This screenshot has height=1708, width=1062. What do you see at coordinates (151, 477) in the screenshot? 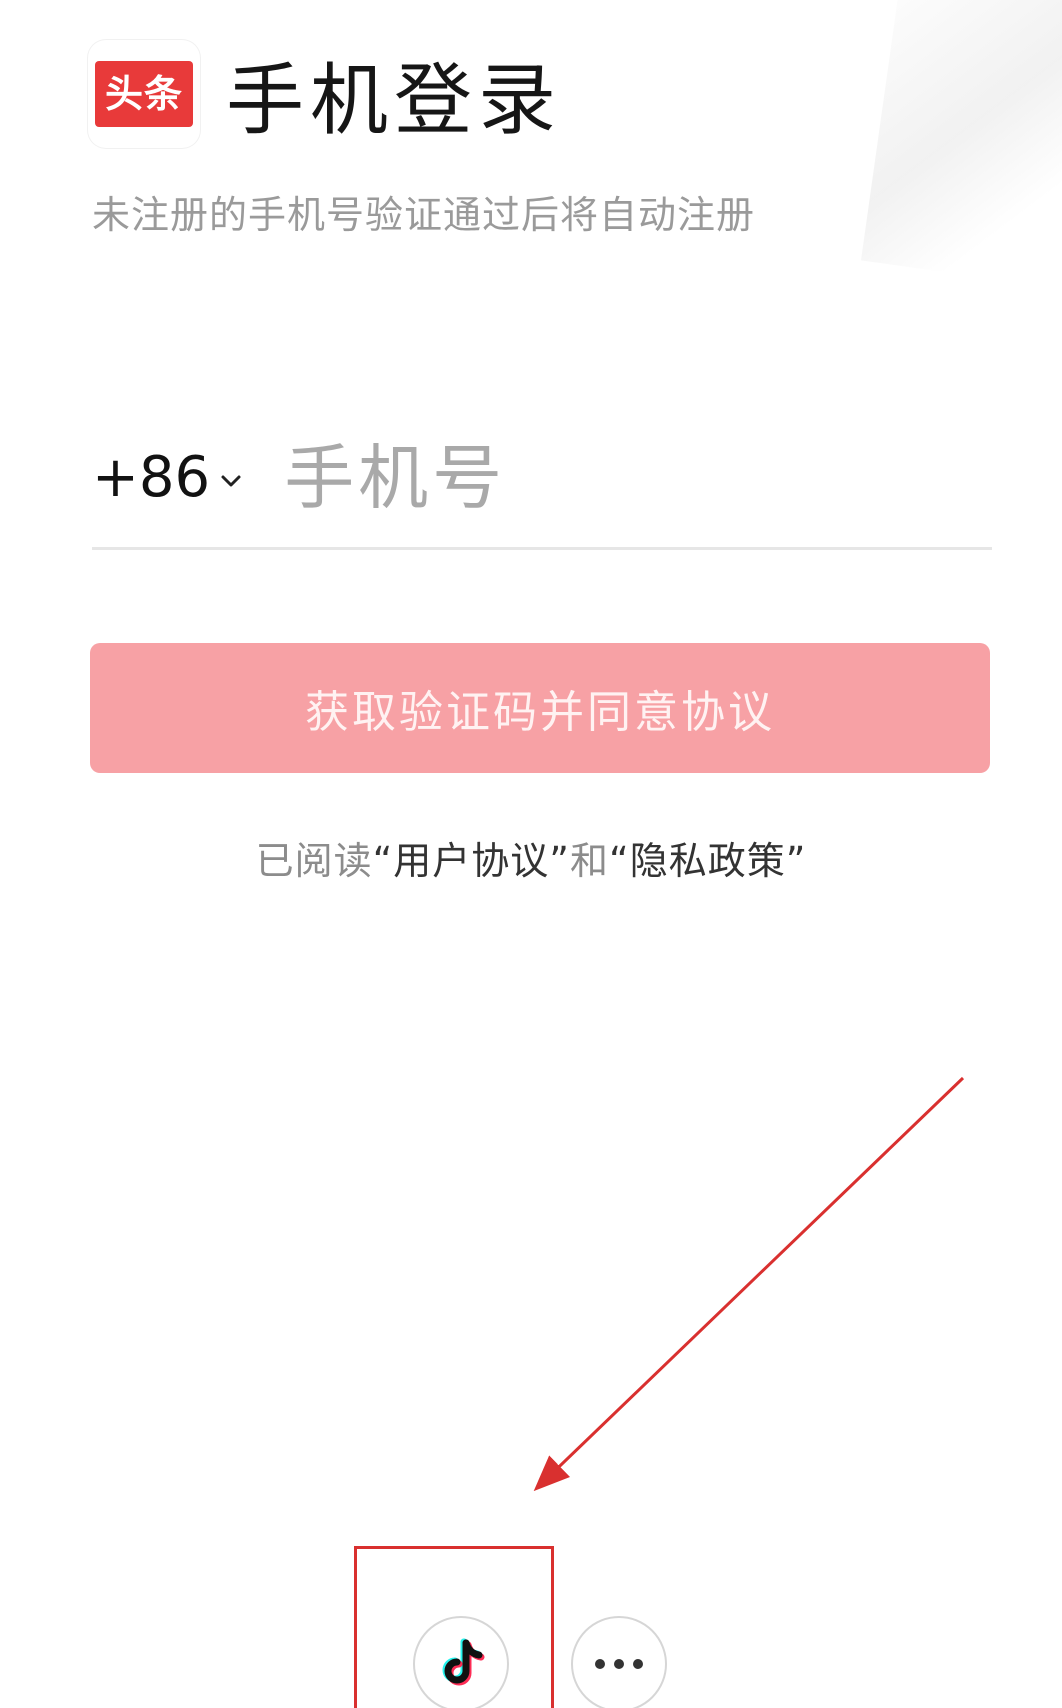
I see `country-code-text: +86` at bounding box center [151, 477].